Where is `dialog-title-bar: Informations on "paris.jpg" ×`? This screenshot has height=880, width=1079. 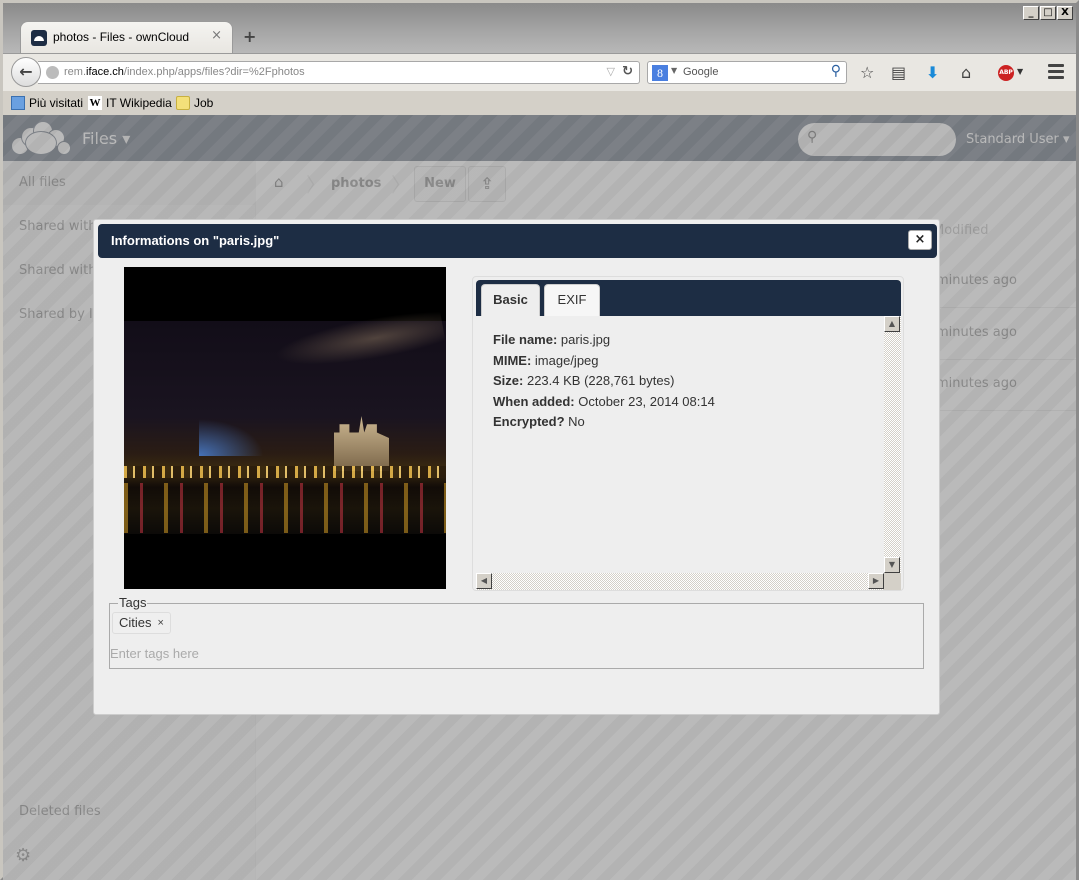 dialog-title-bar: Informations on "paris.jpg" × is located at coordinates (517, 241).